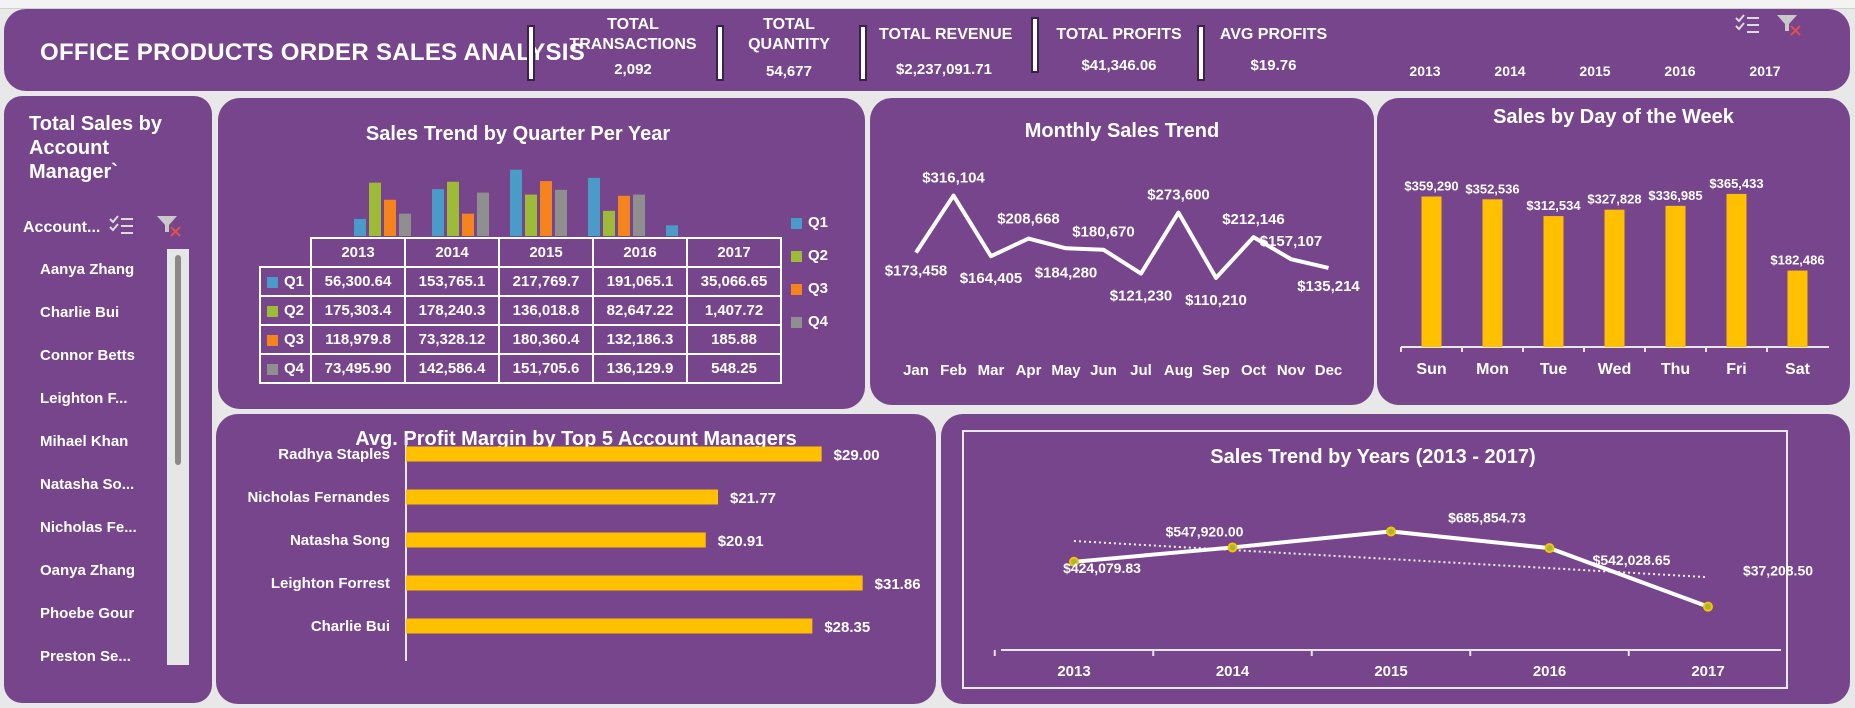 This screenshot has width=1855, height=708. What do you see at coordinates (340, 540) in the screenshot?
I see `axis-tick-label: Natasha Song` at bounding box center [340, 540].